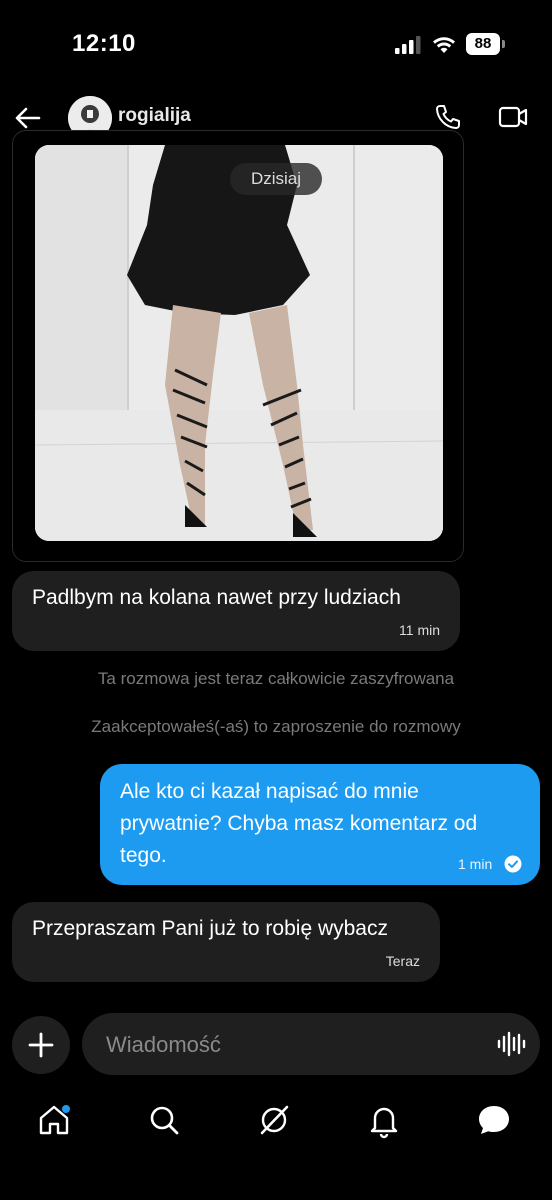  What do you see at coordinates (276, 179) in the screenshot?
I see `date-divider: Dzisiaj` at bounding box center [276, 179].